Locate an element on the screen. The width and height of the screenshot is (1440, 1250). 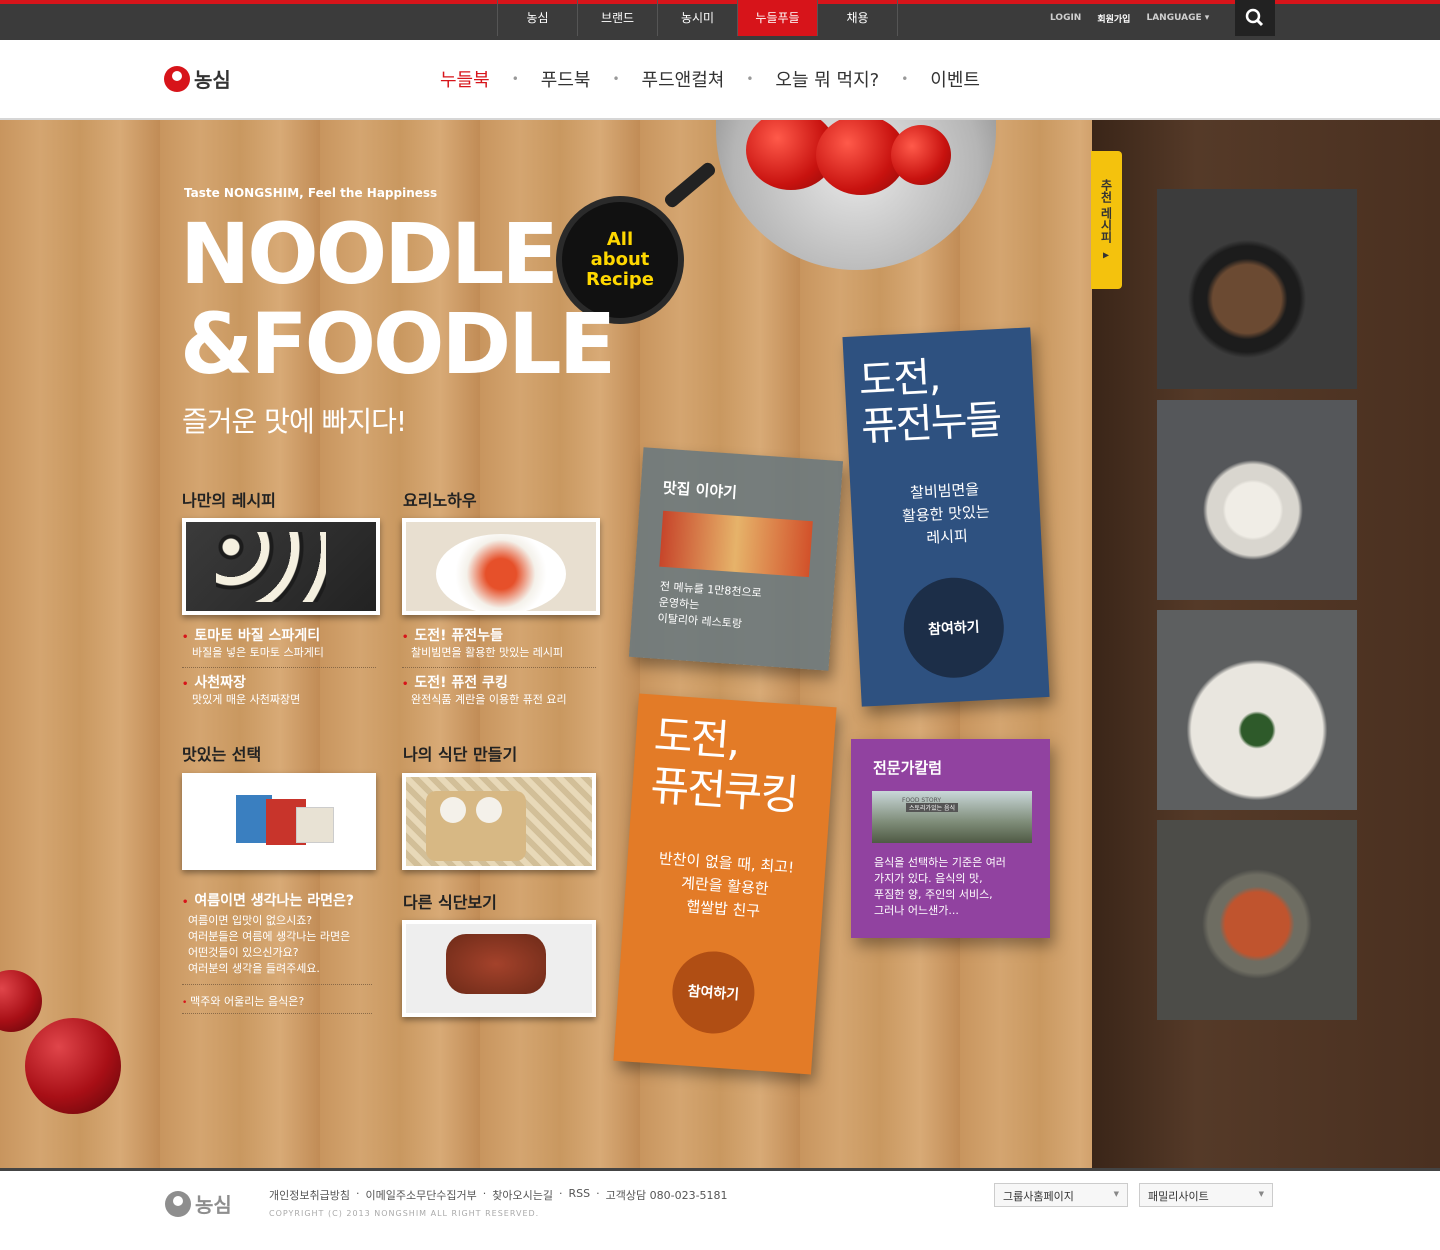
fusion-noodle-title: 도전, 퓨전누들 is located at coordinates (929, 402).